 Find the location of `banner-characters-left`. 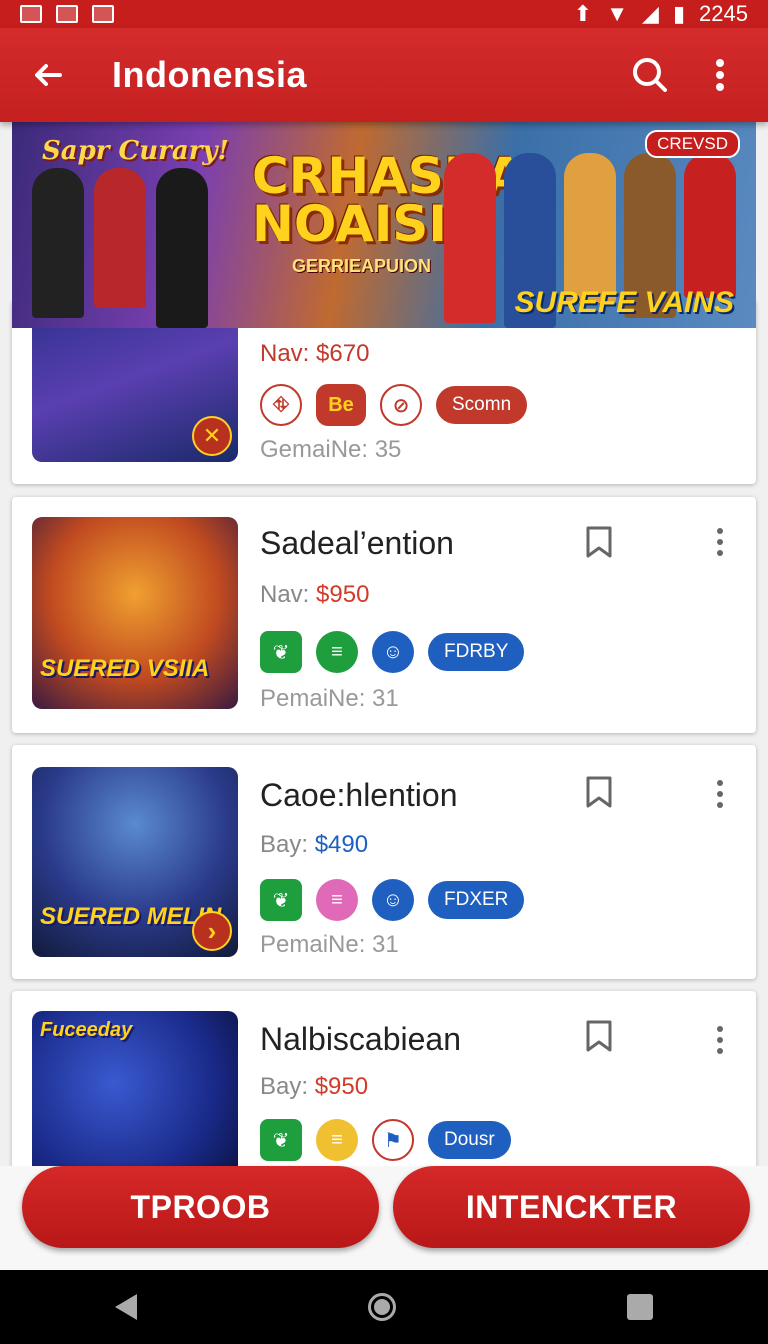

banner-characters-left is located at coordinates (120, 248).